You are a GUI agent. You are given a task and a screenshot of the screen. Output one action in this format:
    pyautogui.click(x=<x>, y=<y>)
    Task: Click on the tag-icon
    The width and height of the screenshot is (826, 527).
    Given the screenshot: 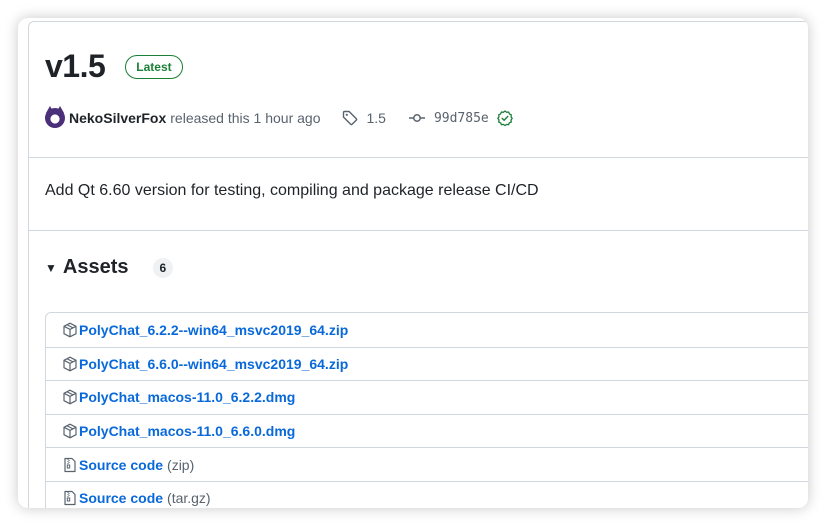 What is the action you would take?
    pyautogui.click(x=350, y=118)
    